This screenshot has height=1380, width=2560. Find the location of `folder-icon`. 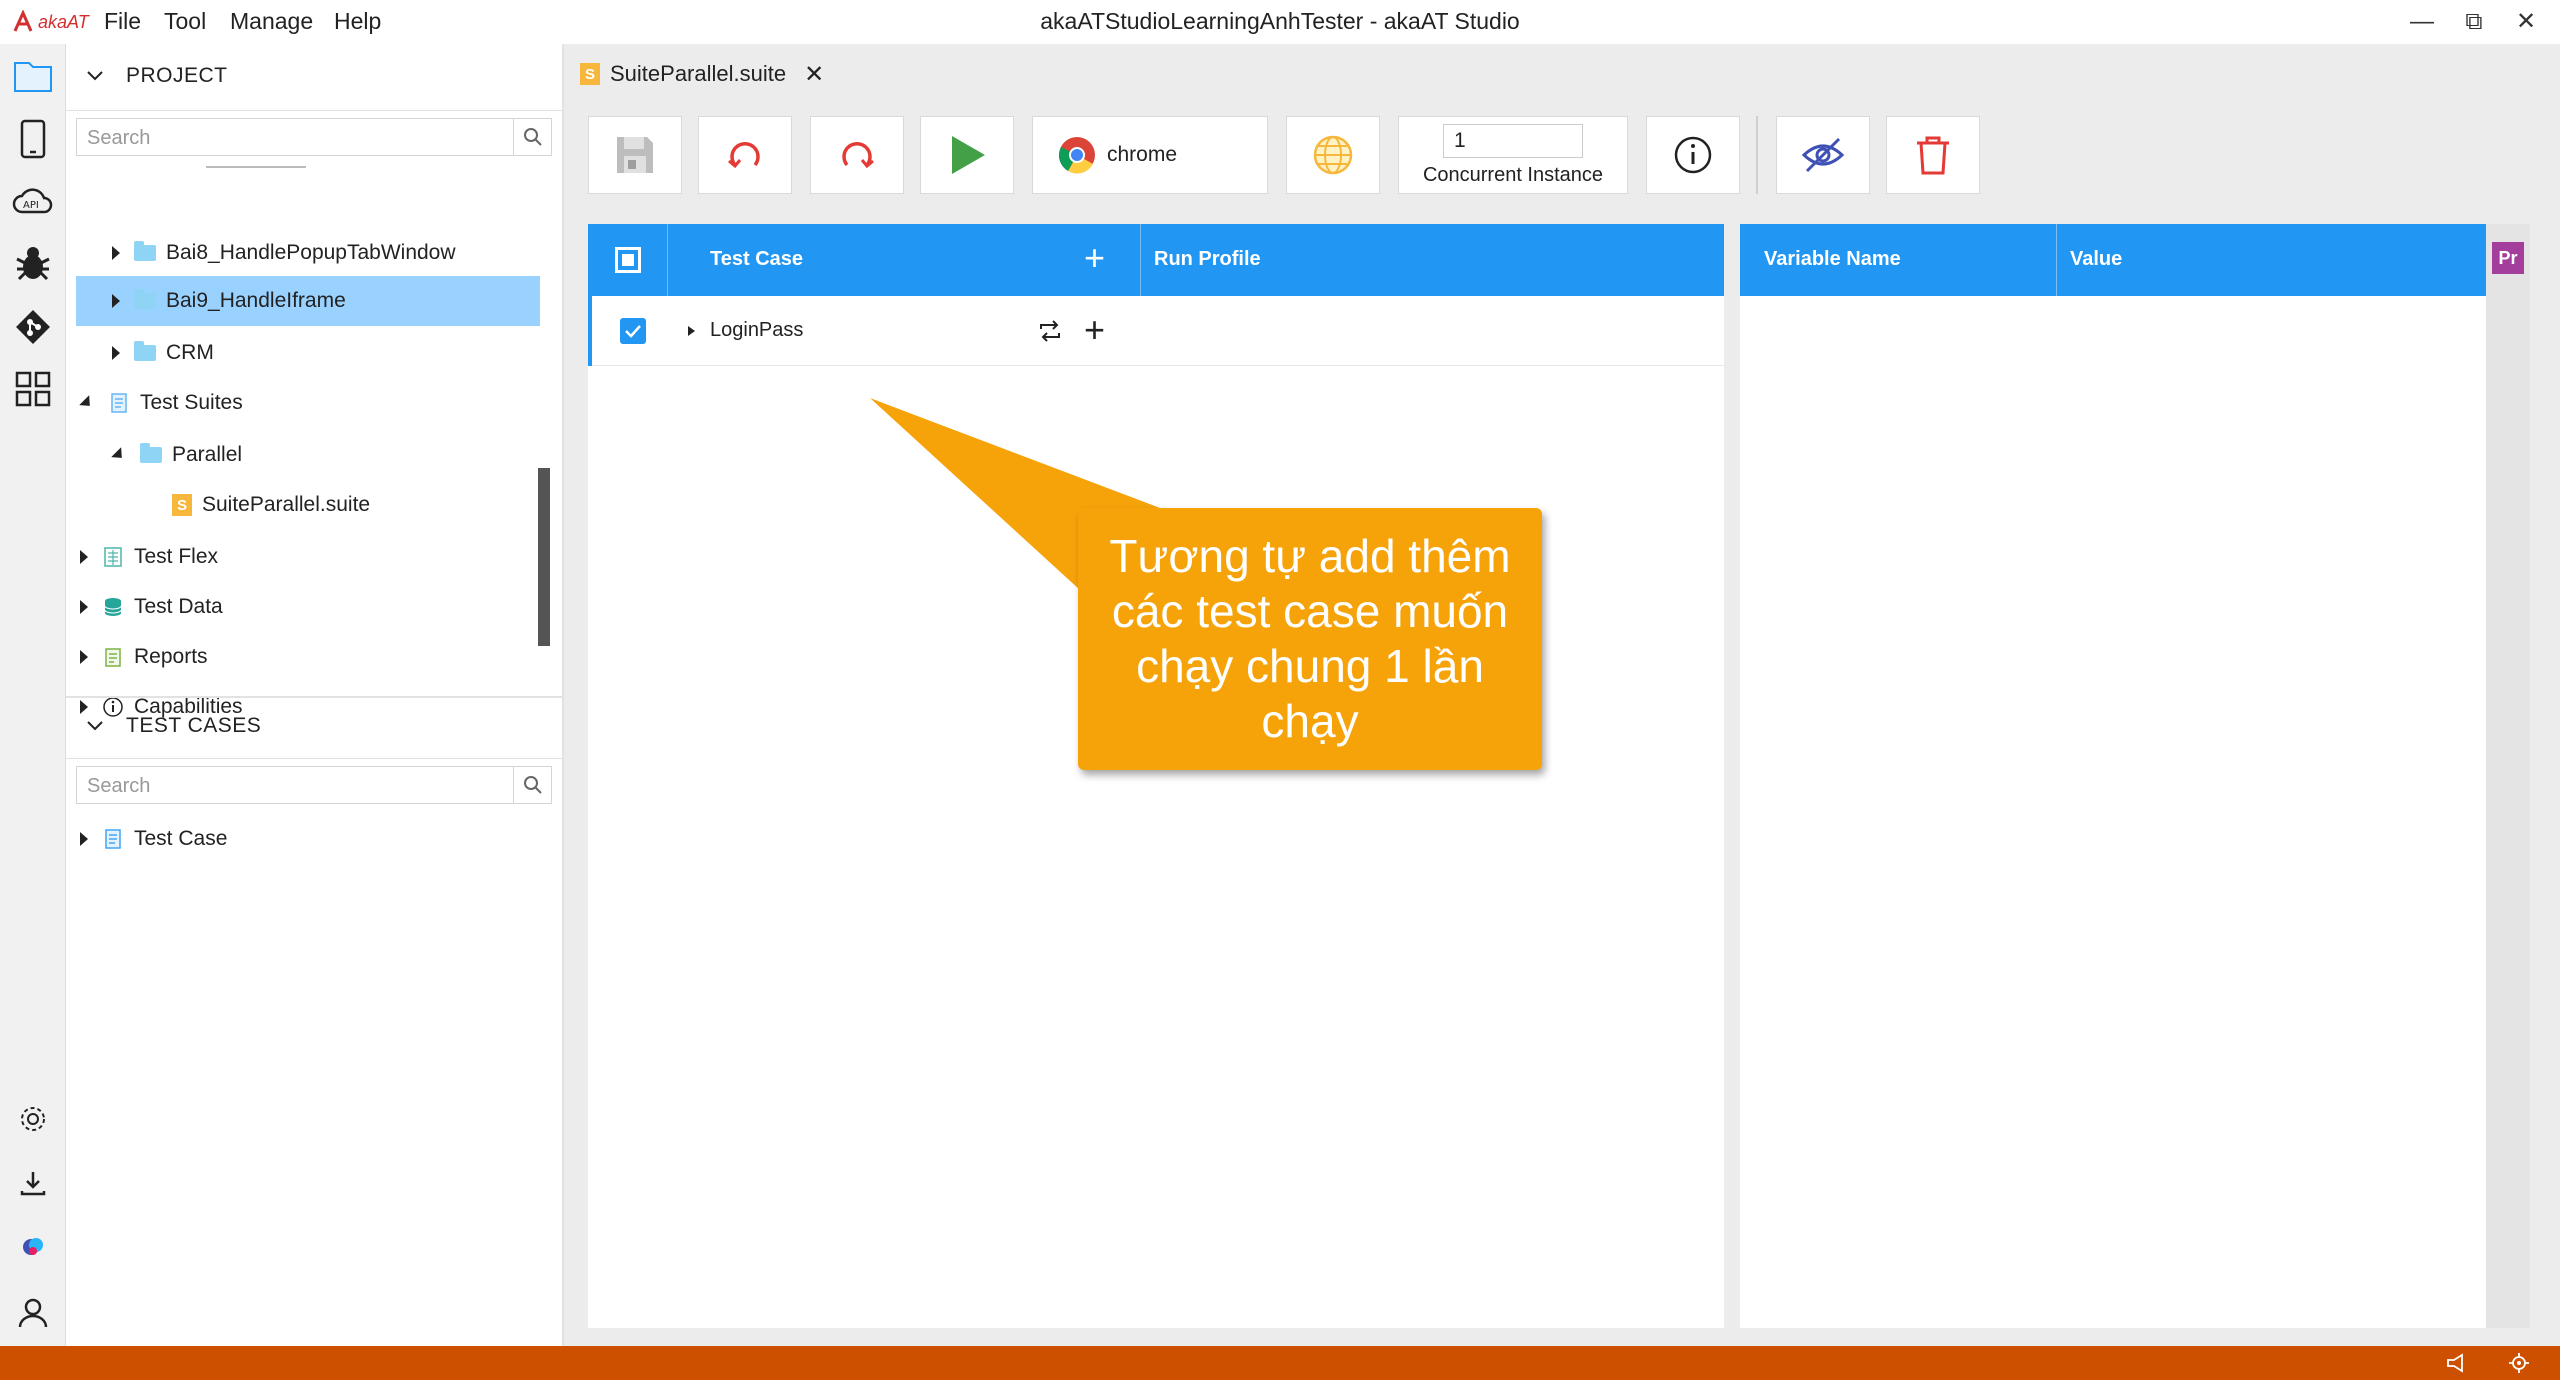

folder-icon is located at coordinates (145, 299).